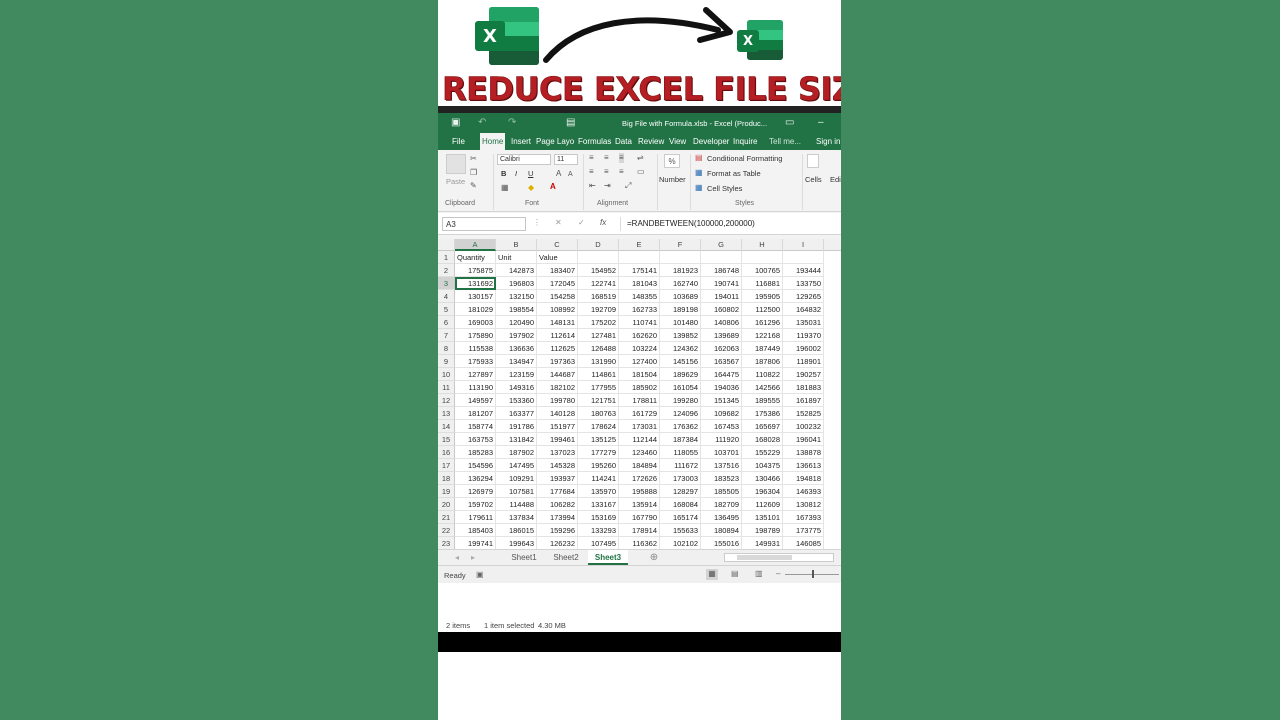 Image resolution: width=1280 pixels, height=720 pixels. What do you see at coordinates (557, 465) in the screenshot?
I see `cell: 145328` at bounding box center [557, 465].